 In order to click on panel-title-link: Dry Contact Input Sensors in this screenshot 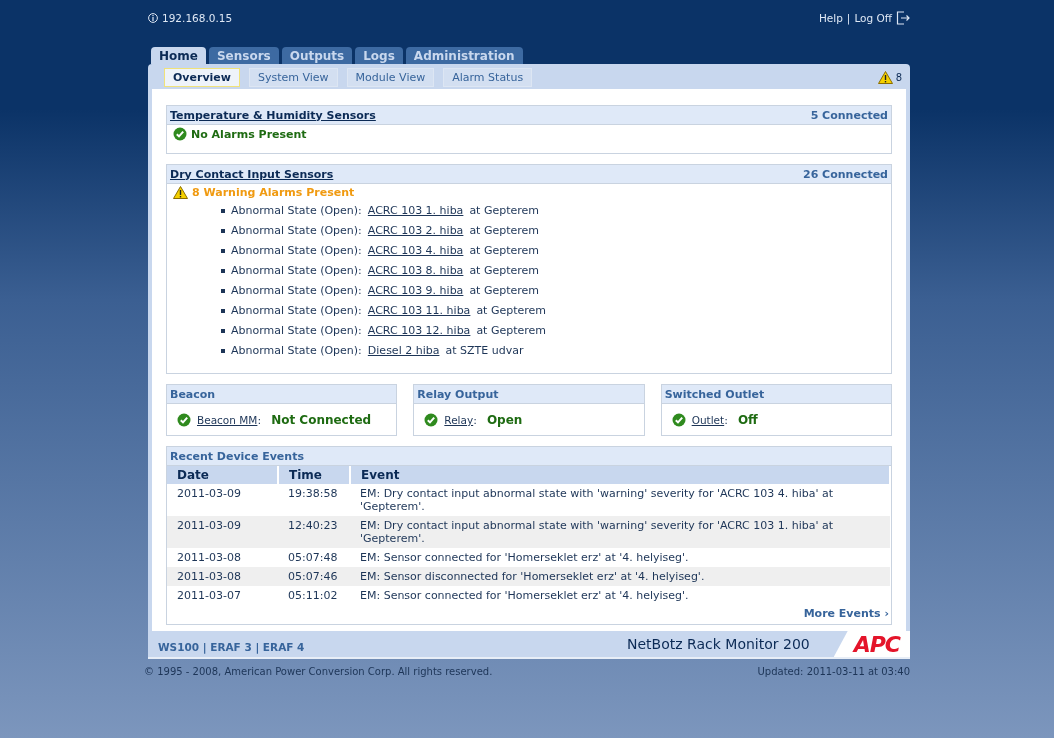, I will do `click(252, 174)`.